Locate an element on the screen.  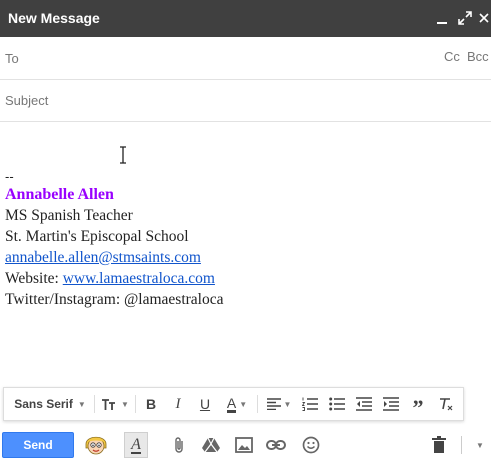
attach-files-button is located at coordinates (179, 445).